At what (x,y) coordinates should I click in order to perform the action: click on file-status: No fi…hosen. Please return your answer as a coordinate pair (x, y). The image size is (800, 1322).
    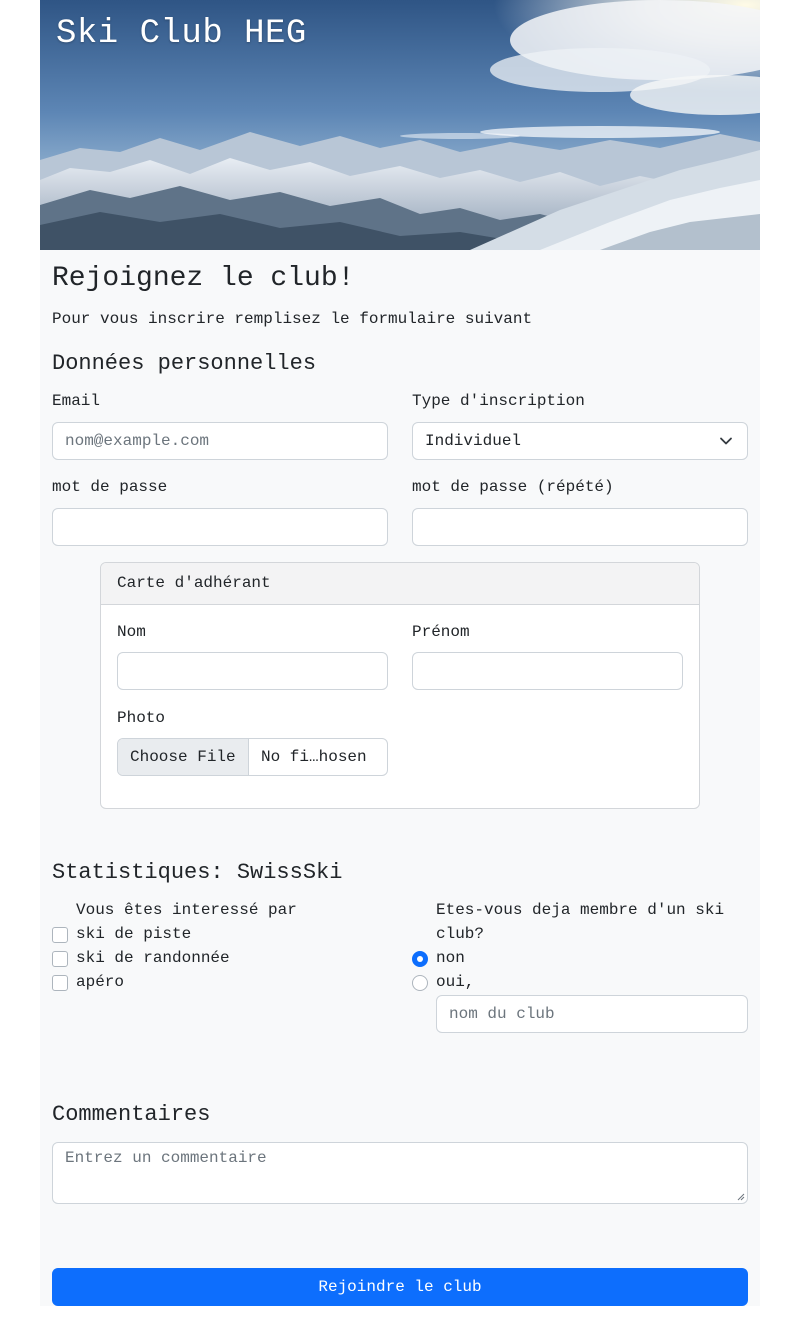
    Looking at the image, I should click on (314, 757).